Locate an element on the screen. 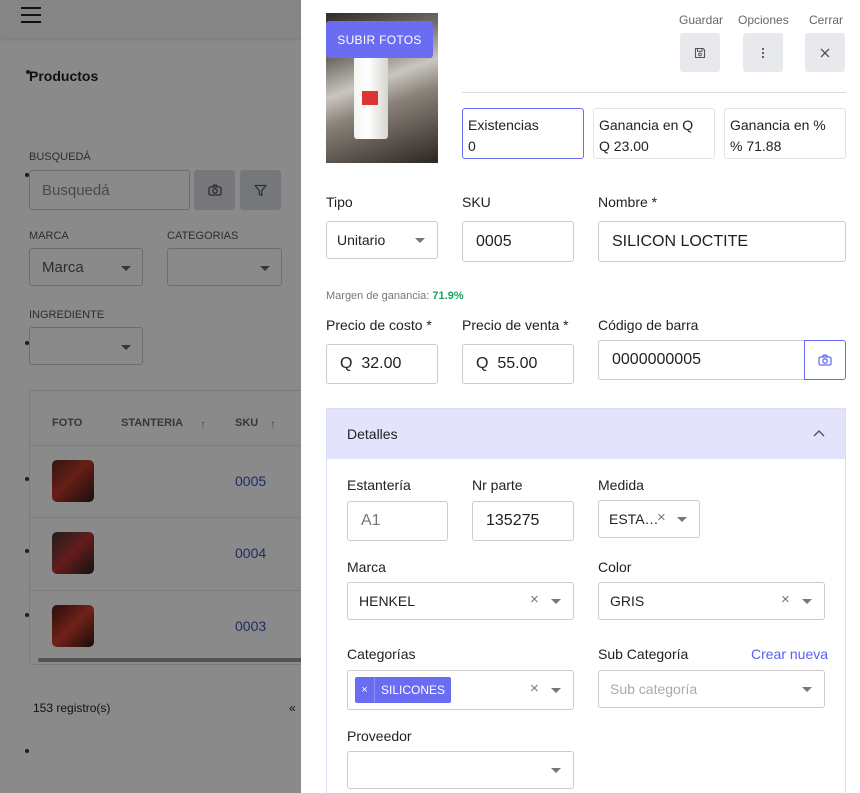  more-vertical-icon is located at coordinates (763, 52).